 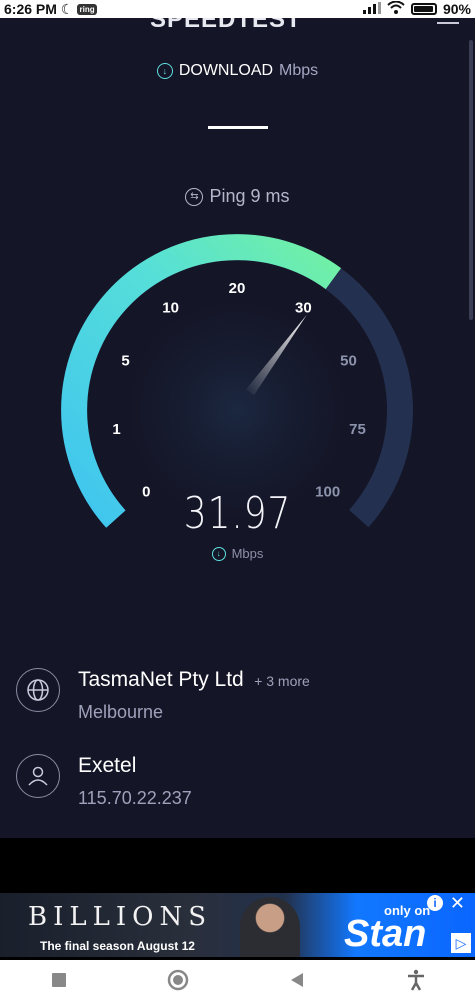 What do you see at coordinates (249, 196) in the screenshot?
I see `ping-text: Ping 9 ms` at bounding box center [249, 196].